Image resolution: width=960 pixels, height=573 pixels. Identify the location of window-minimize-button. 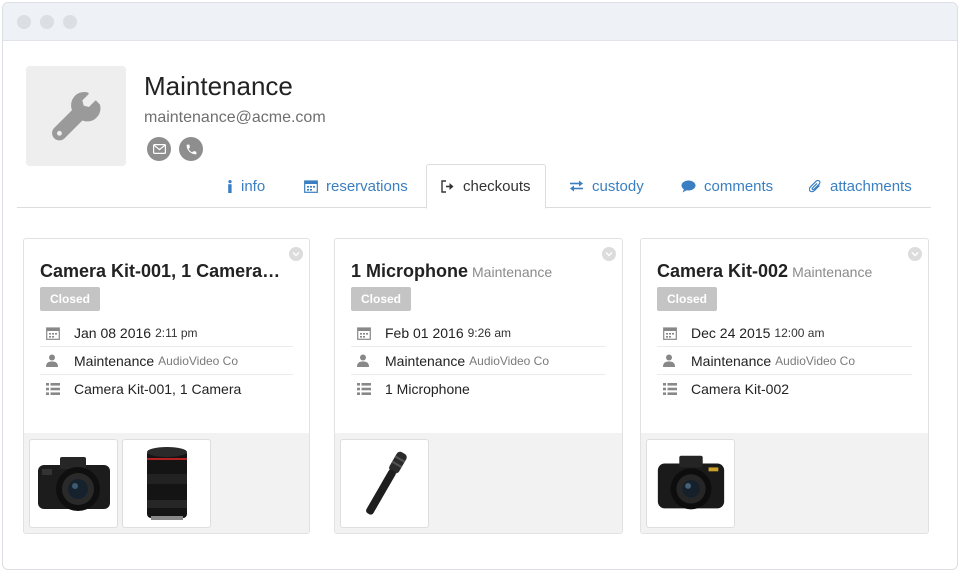
(47, 21).